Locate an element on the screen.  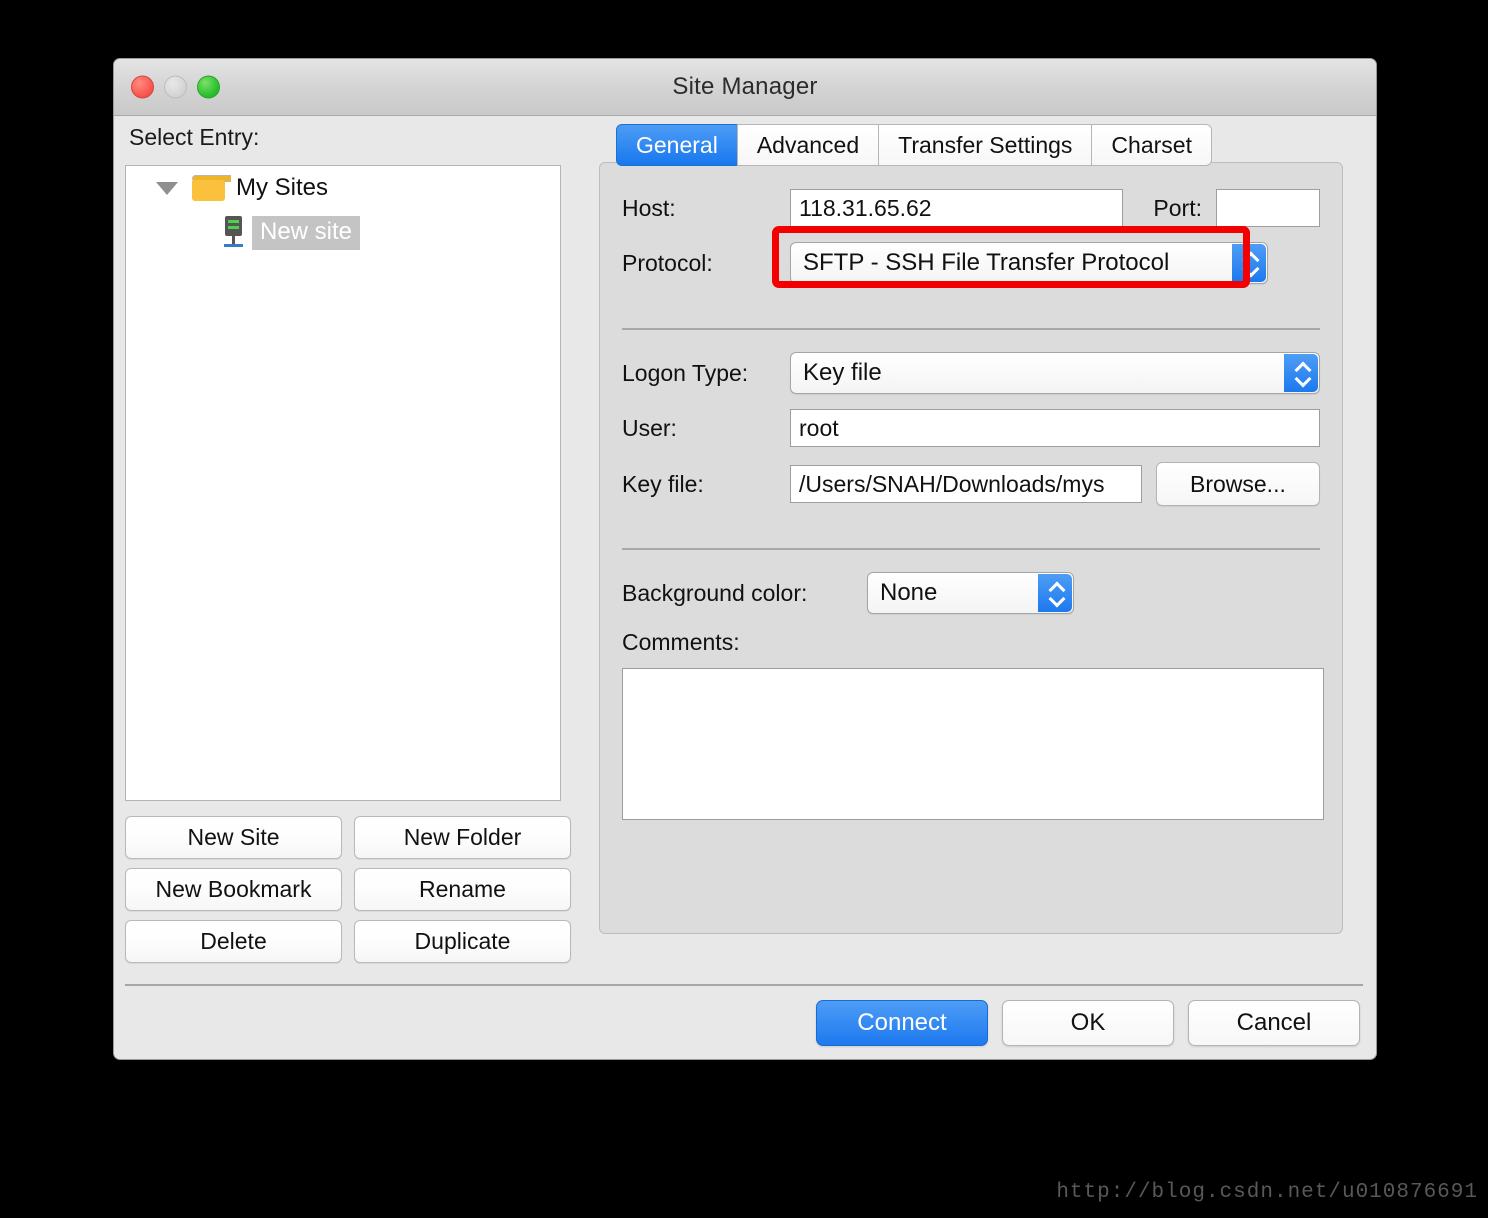
host-label: Host: is located at coordinates (649, 207).